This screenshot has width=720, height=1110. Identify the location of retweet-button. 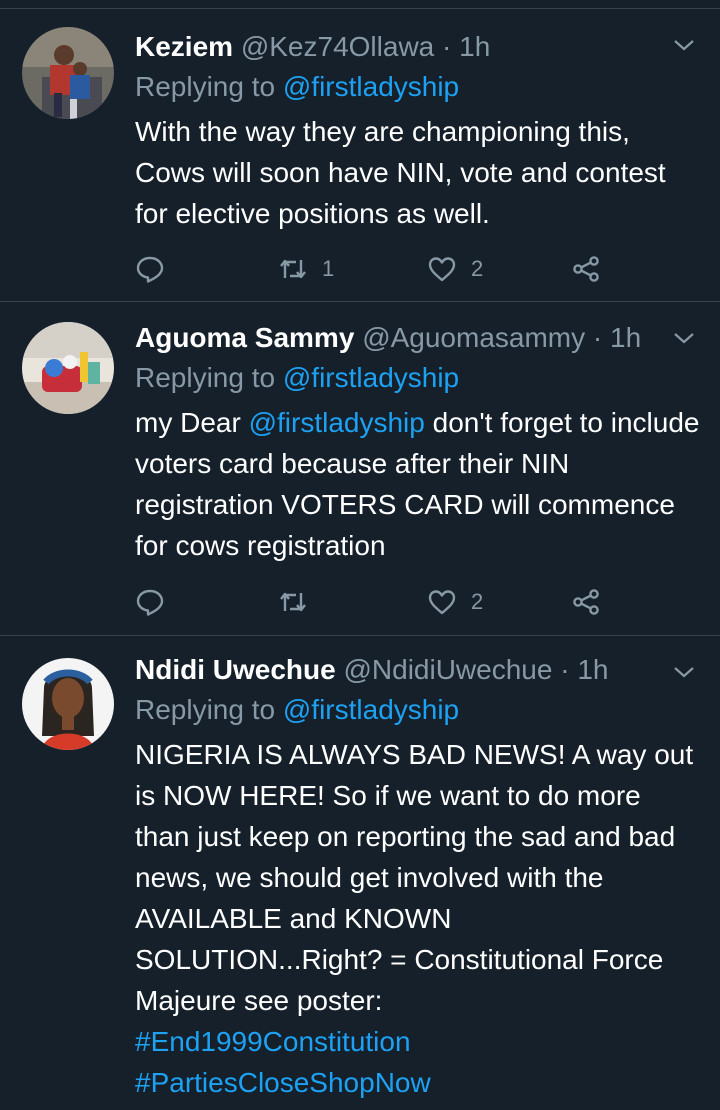
(300, 602).